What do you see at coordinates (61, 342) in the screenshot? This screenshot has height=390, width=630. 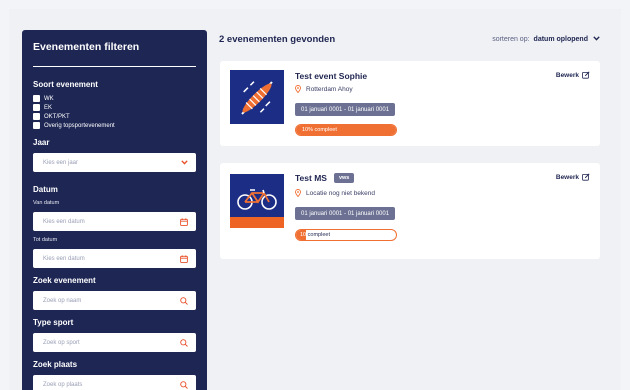 I see `sport-search-placeholder: Zoek op sport` at bounding box center [61, 342].